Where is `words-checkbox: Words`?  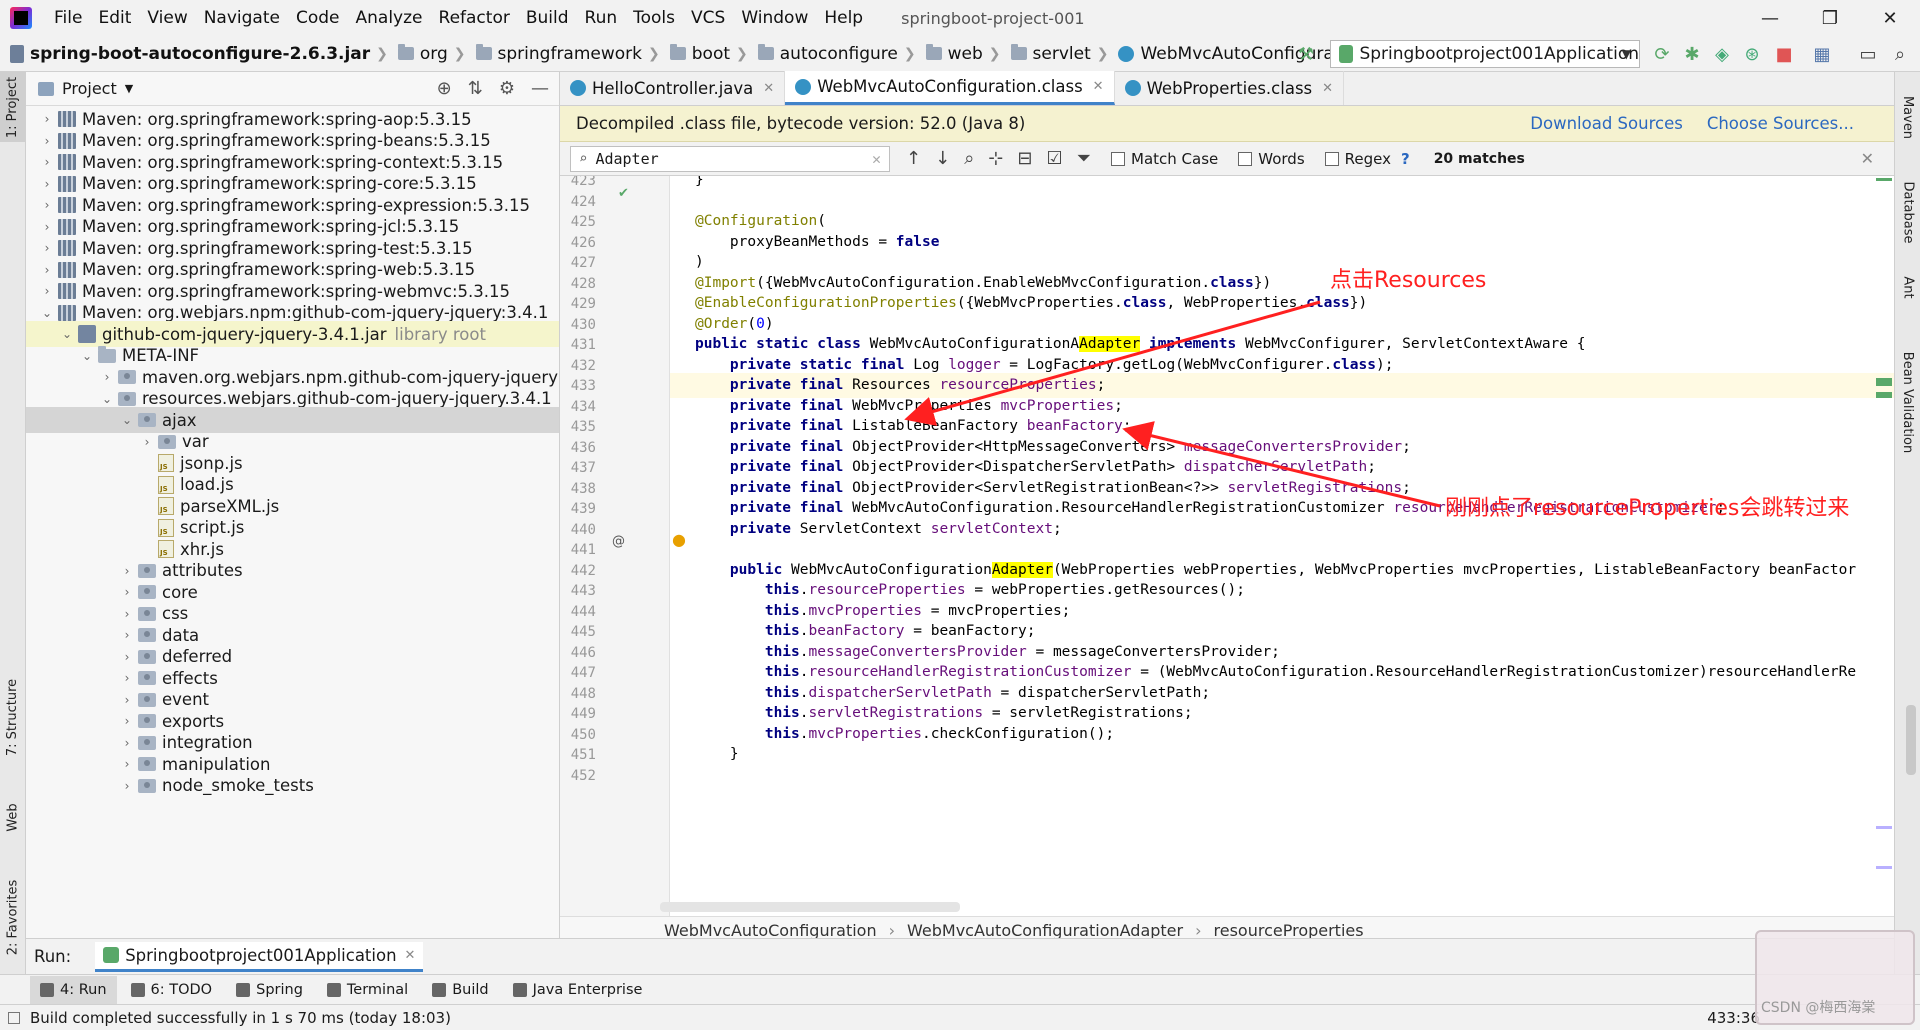 words-checkbox: Words is located at coordinates (1271, 159).